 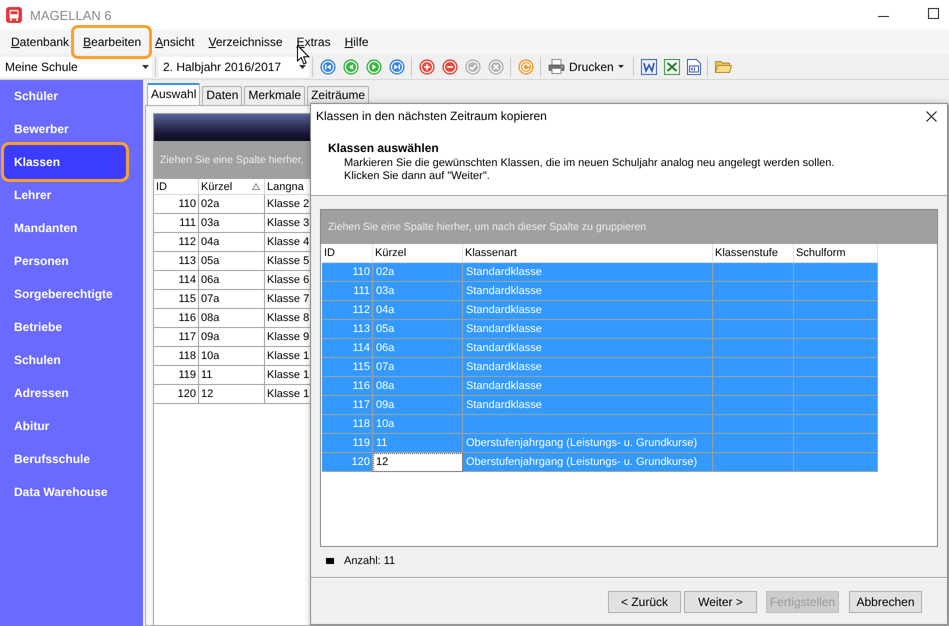 What do you see at coordinates (71, 294) in the screenshot?
I see `sidebar-item: Sorgeberechtigte` at bounding box center [71, 294].